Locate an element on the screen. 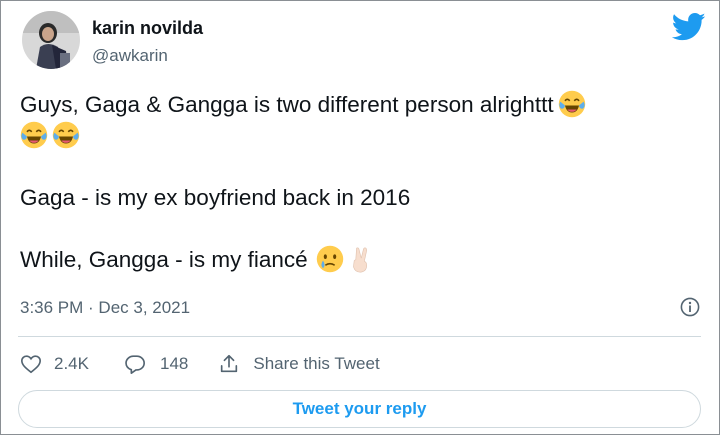 This screenshot has height=435, width=720. reply-count: 148 is located at coordinates (174, 363).